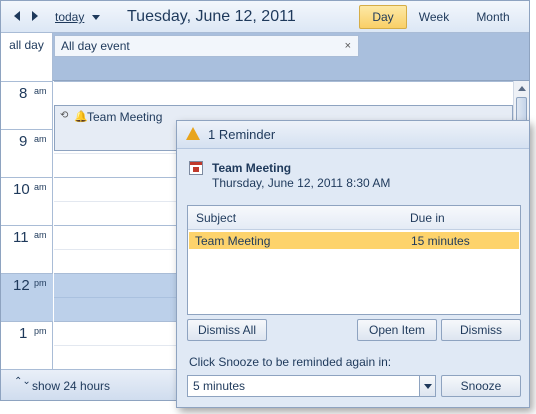 This screenshot has width=536, height=414. I want to click on previous-day-arrow-icon, so click(17, 16).